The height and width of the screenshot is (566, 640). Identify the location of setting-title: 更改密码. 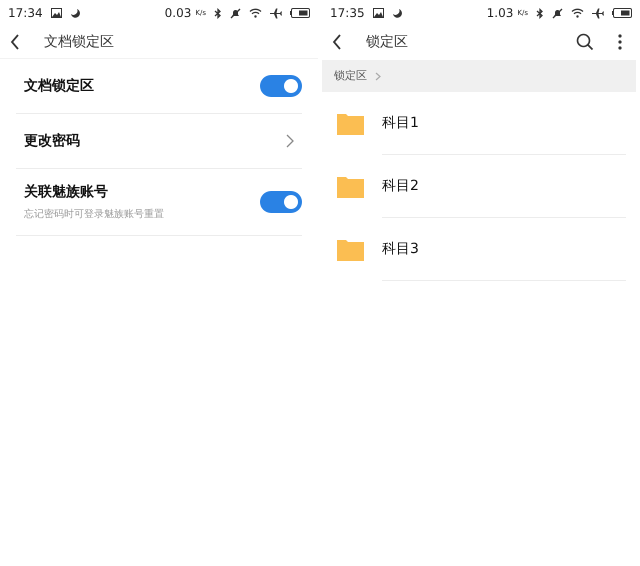
(52, 141).